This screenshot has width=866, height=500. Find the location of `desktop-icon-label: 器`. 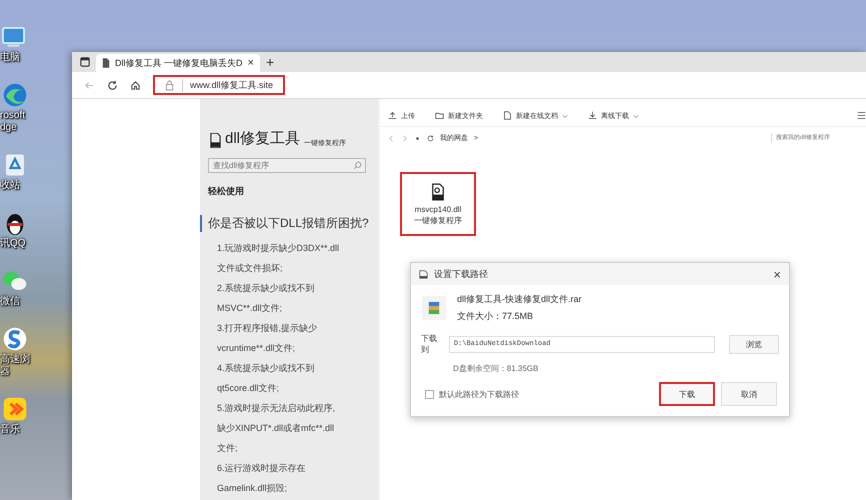

desktop-icon-label: 器 is located at coordinates (5, 372).